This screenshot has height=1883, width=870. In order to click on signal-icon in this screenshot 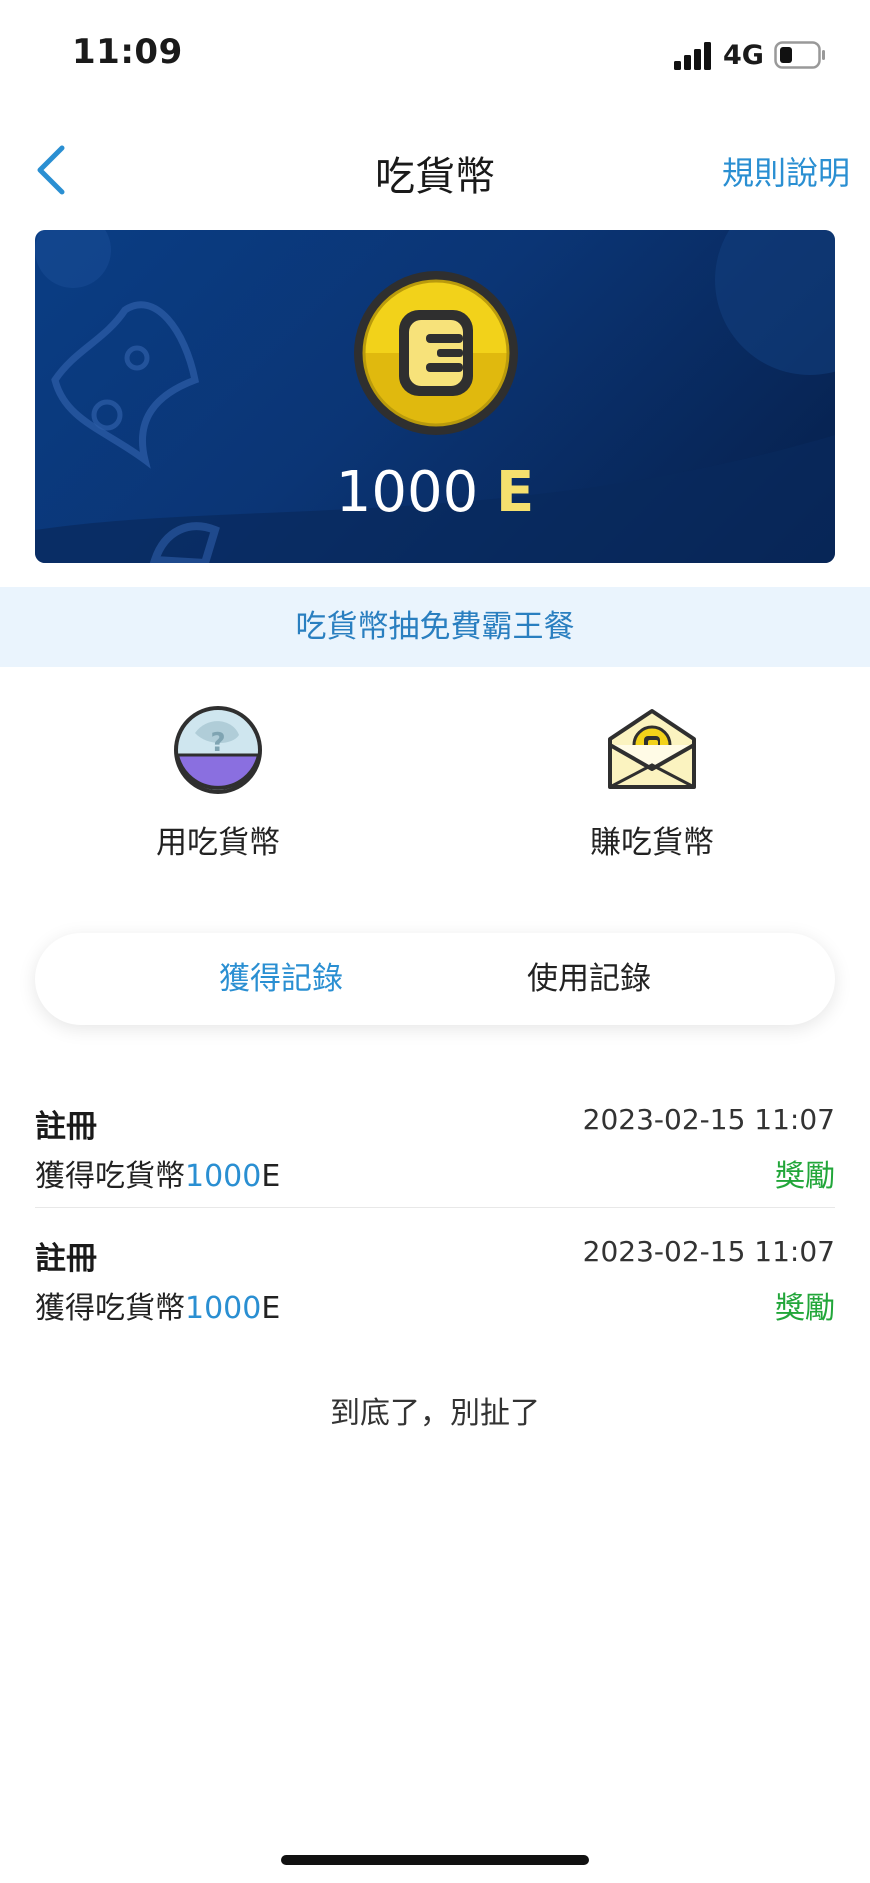, I will do `click(692, 56)`.